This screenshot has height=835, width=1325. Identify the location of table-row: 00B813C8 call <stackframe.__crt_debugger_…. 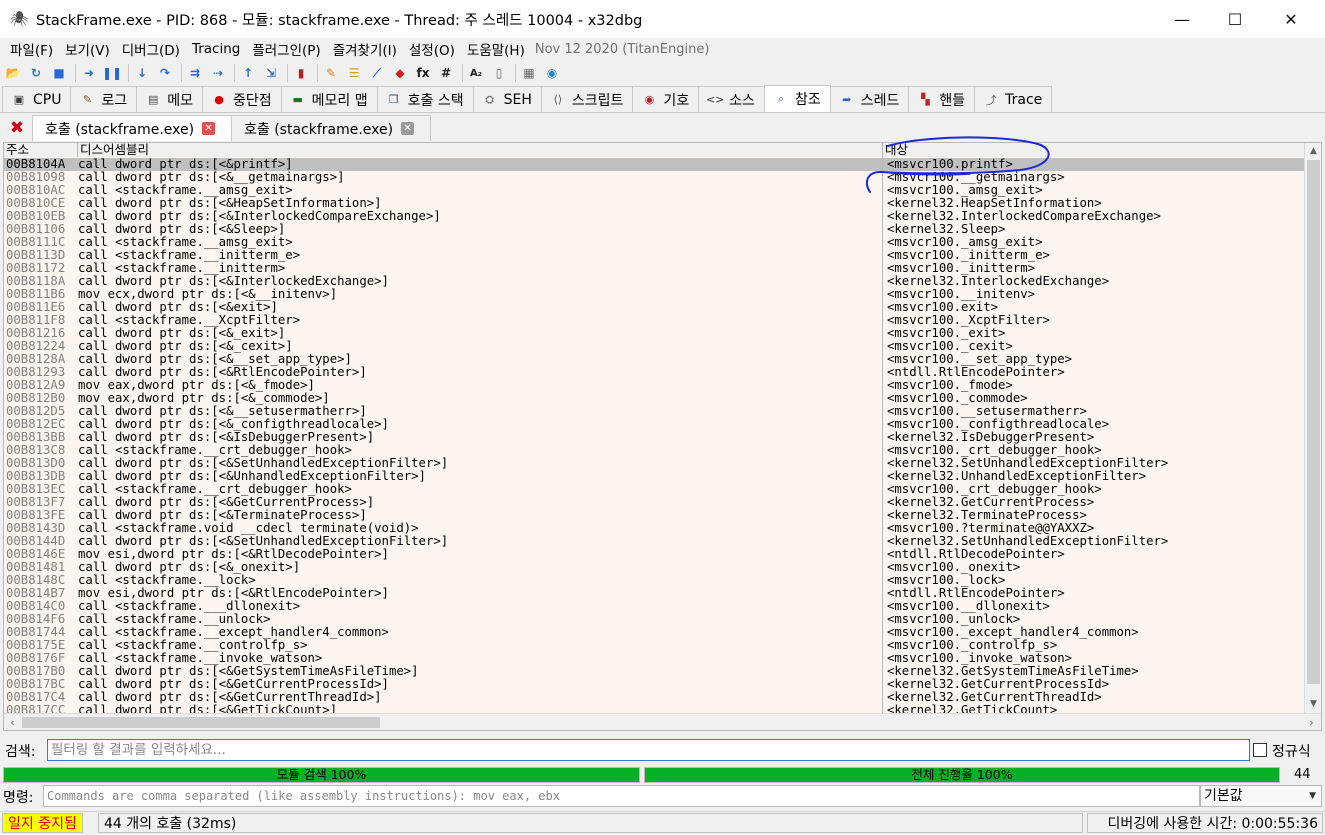
(654, 450).